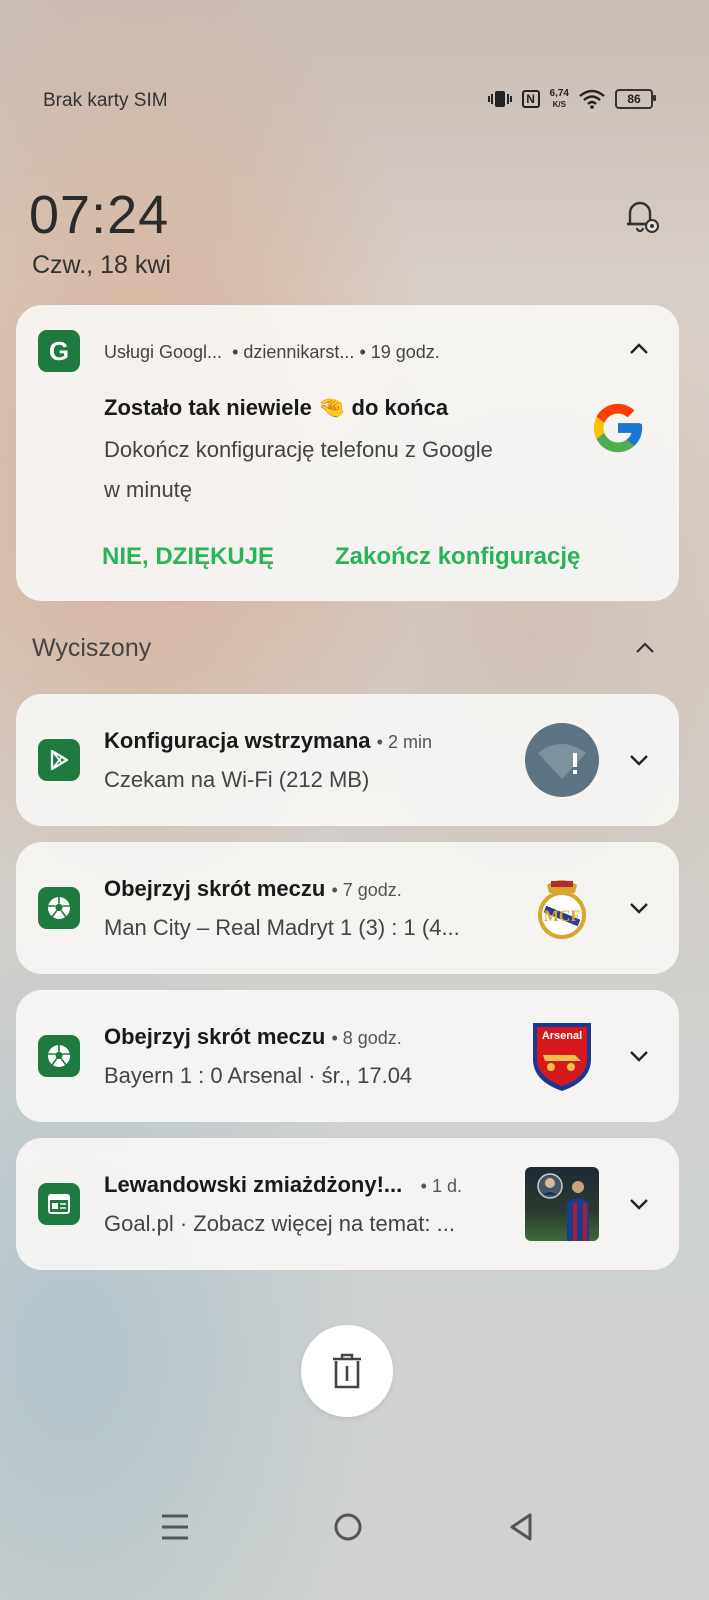 This screenshot has width=709, height=1600. I want to click on notification-title: Lewandowski zmiażdżony!... • 1 d., so click(283, 1184).